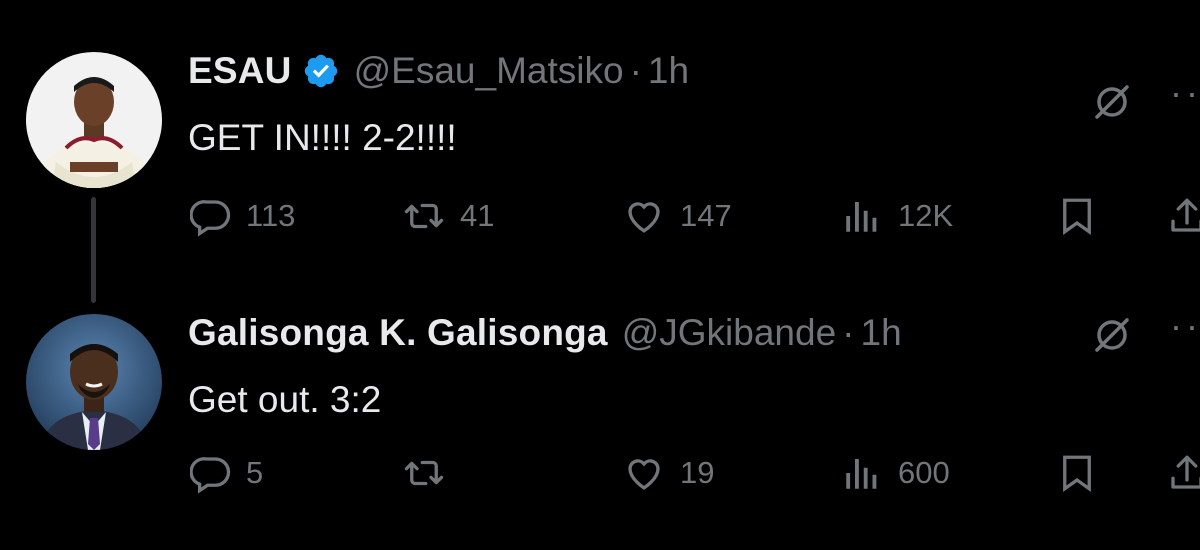 The image size is (1200, 550). What do you see at coordinates (285, 399) in the screenshot?
I see `tweet-text: Get out. 3:2` at bounding box center [285, 399].